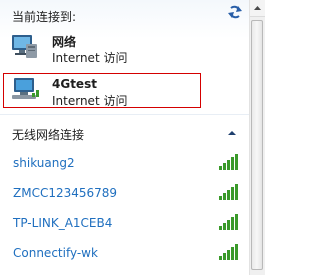 This screenshot has width=320, height=275. I want to click on wifi-network-item: shikuang2, so click(124, 164).